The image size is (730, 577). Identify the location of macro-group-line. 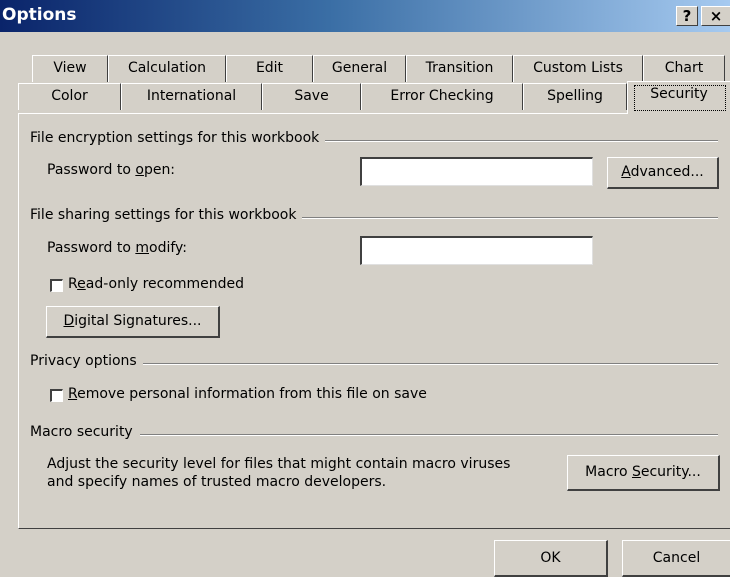
(429, 435).